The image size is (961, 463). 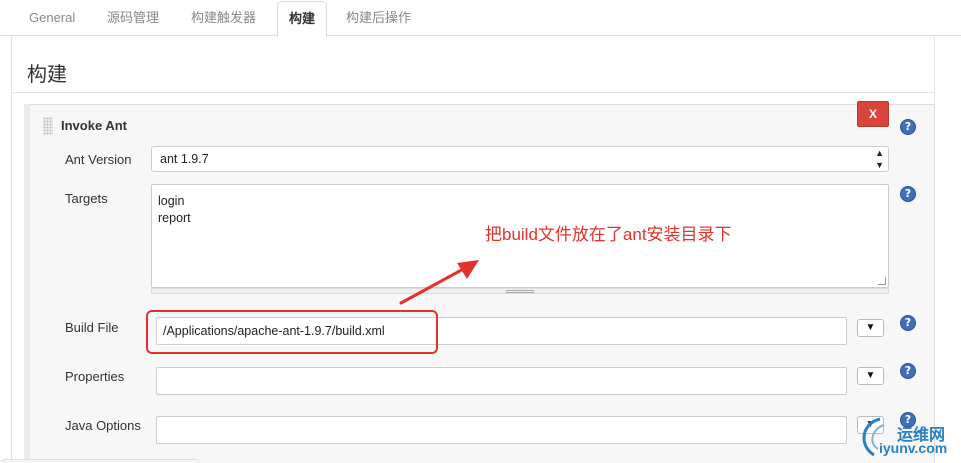 What do you see at coordinates (913, 448) in the screenshot?
I see `watermark-url: iyunv.com` at bounding box center [913, 448].